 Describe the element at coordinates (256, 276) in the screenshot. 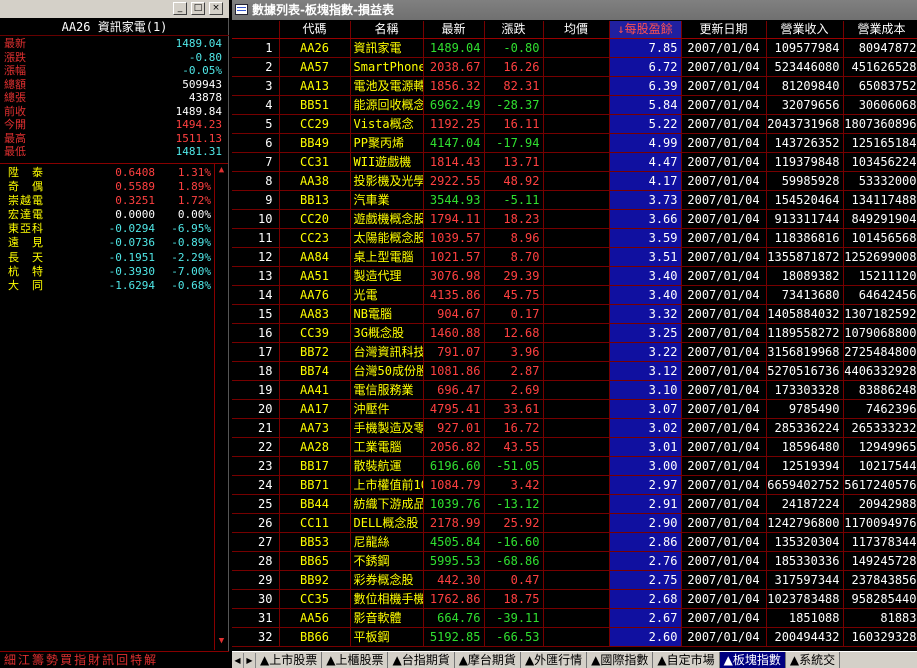

I see `row-index: 13` at that location.